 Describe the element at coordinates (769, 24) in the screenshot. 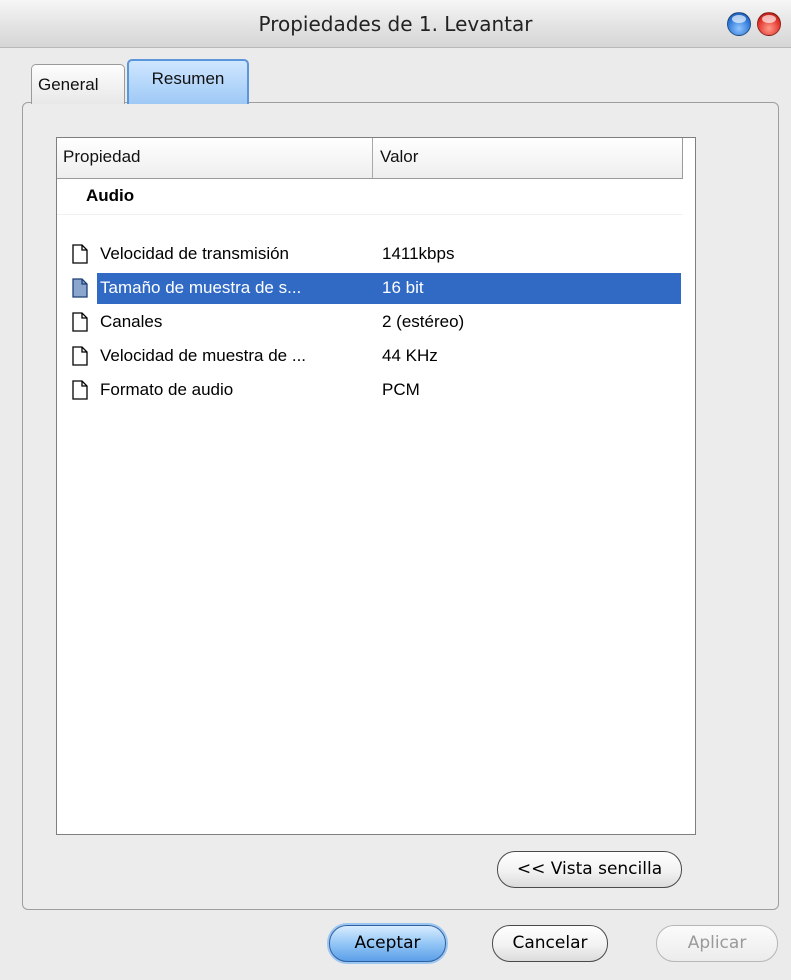

I see `close-button` at that location.